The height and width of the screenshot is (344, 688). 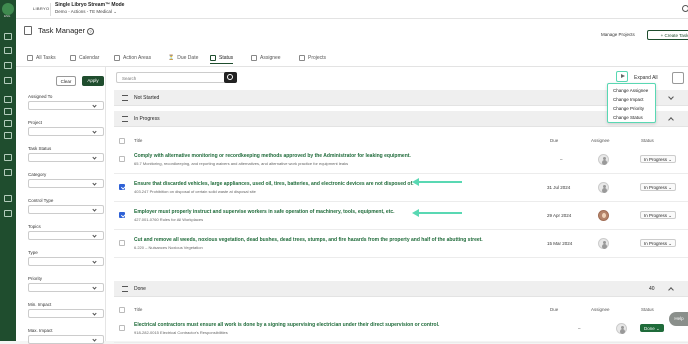 I want to click on status-value: In Progress, so click(x=656, y=215).